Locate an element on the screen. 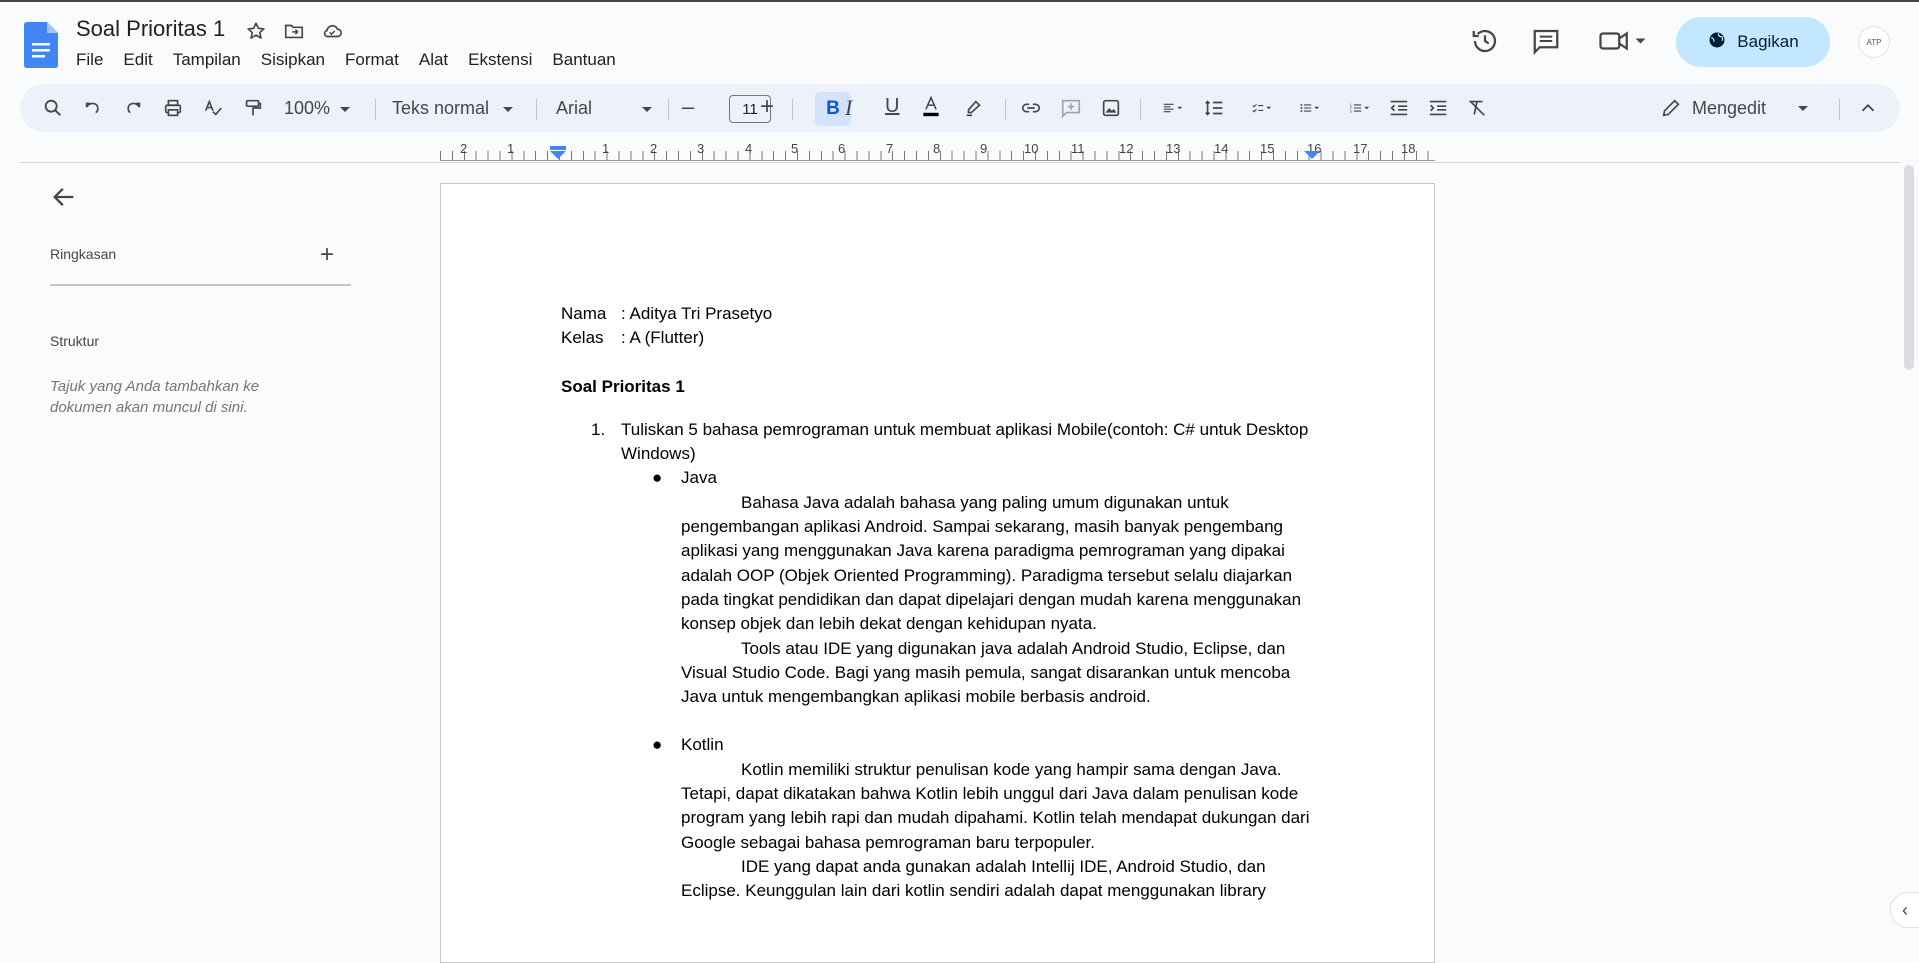  add-summary-icon: + is located at coordinates (327, 255).